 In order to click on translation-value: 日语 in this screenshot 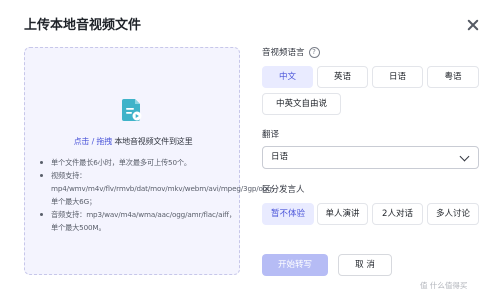, I will do `click(280, 157)`.